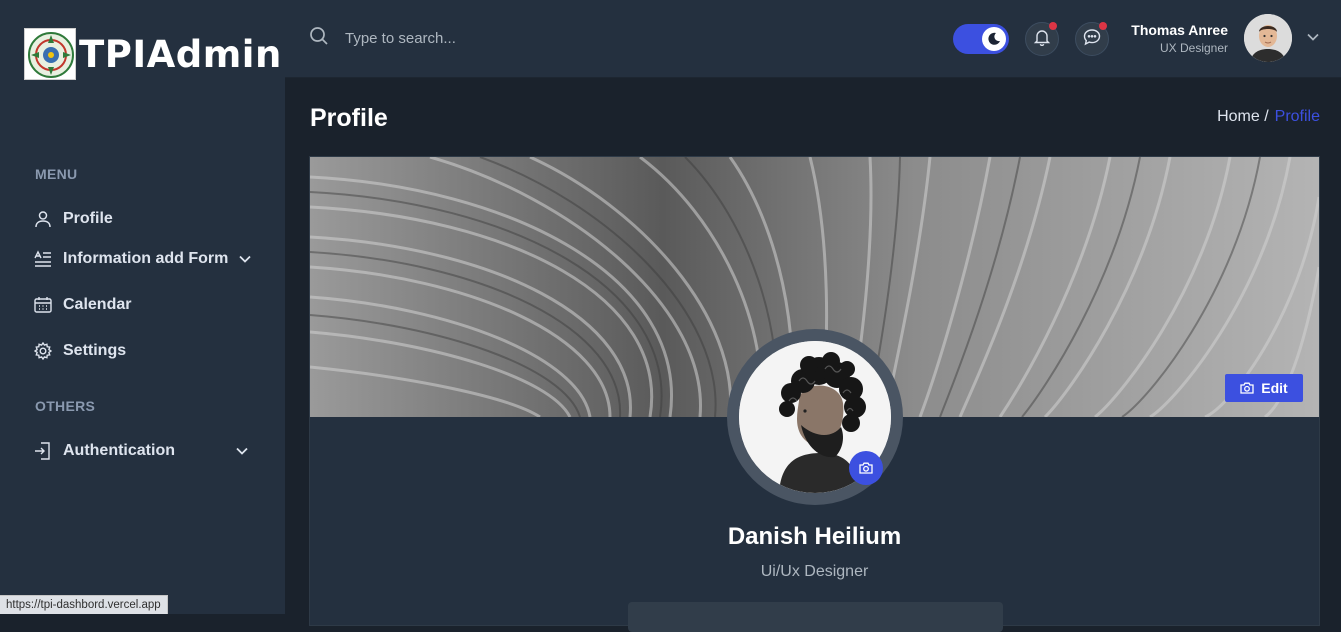  What do you see at coordinates (1053, 26) in the screenshot?
I see `notification-dot` at bounding box center [1053, 26].